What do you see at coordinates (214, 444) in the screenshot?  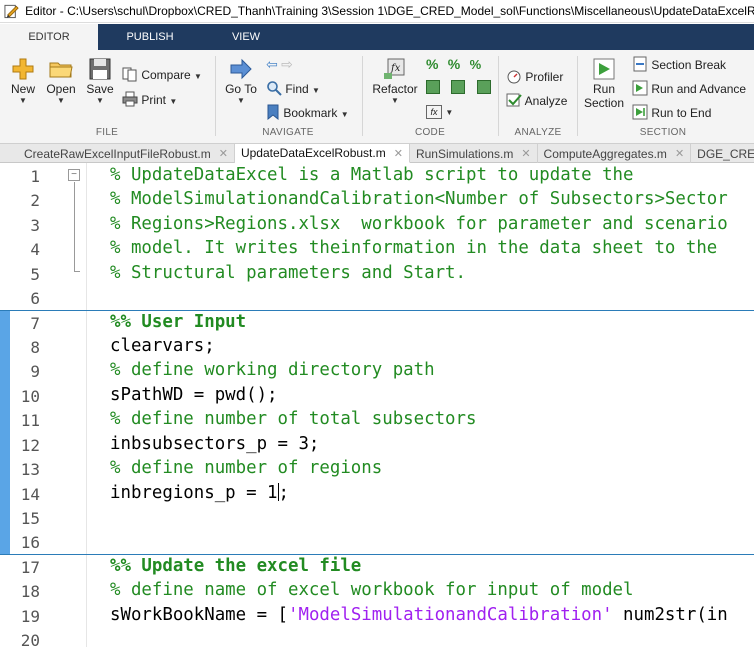 I see `code-line: inbsubsectors_p = 3;` at bounding box center [214, 444].